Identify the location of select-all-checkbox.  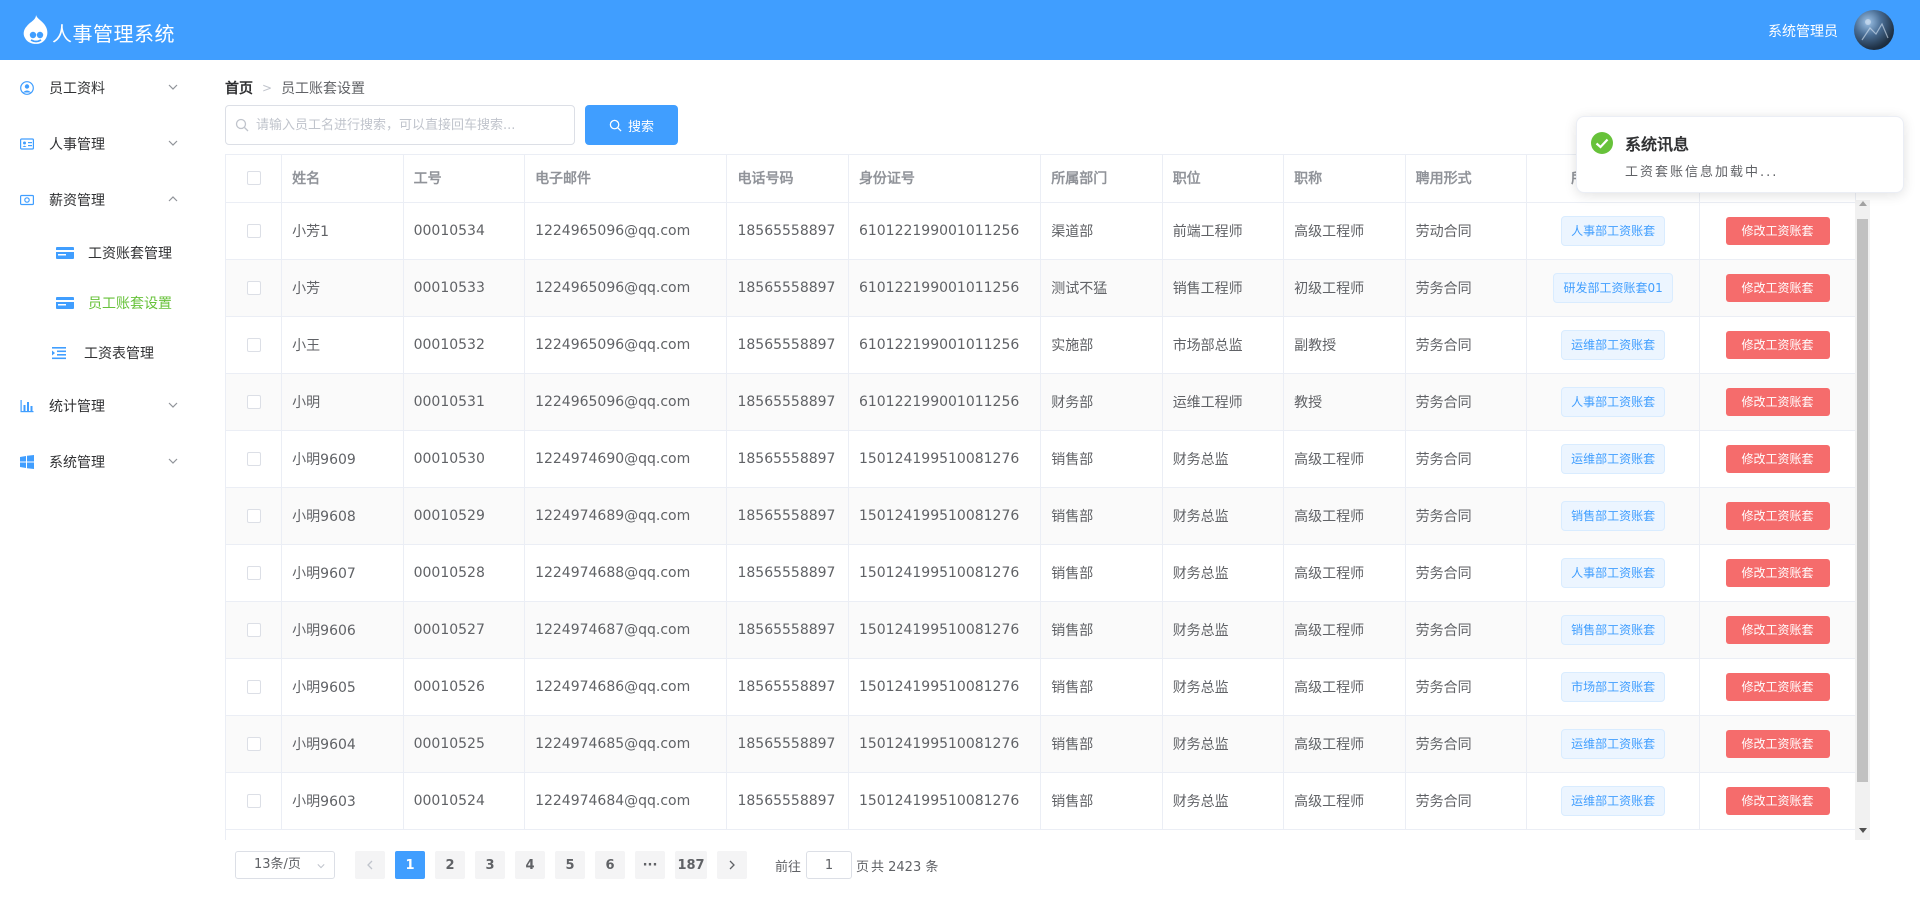
(253, 178).